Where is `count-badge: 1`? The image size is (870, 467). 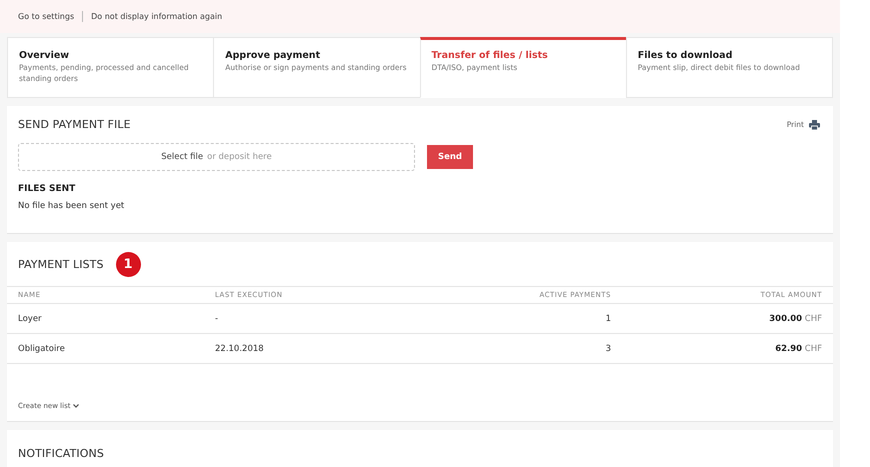
count-badge: 1 is located at coordinates (128, 264).